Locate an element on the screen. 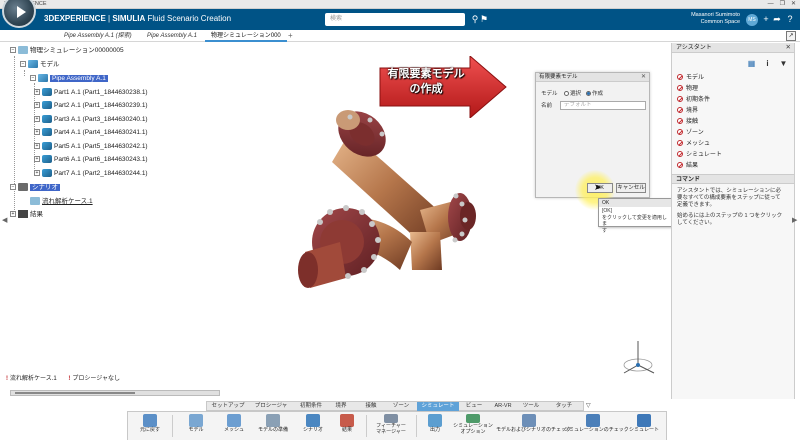 Image resolution: width=800 pixels, height=440 pixels. scrollbar-thumb is located at coordinates (75, 393).